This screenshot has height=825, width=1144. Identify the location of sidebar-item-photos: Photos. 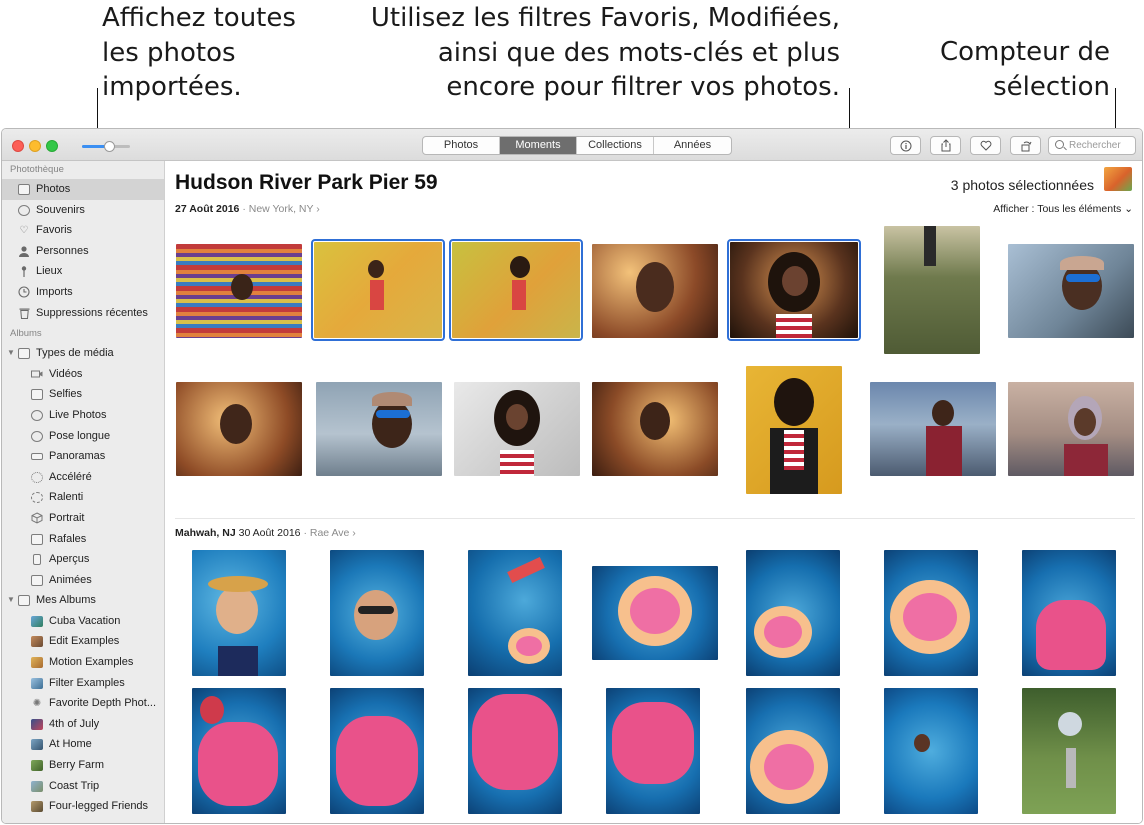
(83, 189).